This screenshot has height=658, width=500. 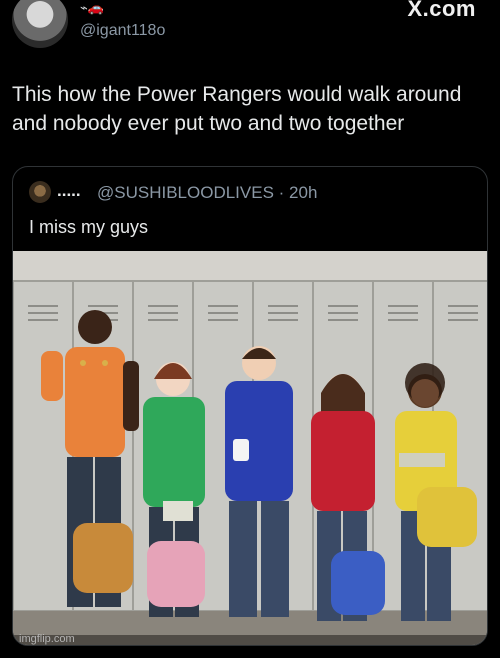 What do you see at coordinates (89, 227) in the screenshot?
I see `quote-text: I miss my guys` at bounding box center [89, 227].